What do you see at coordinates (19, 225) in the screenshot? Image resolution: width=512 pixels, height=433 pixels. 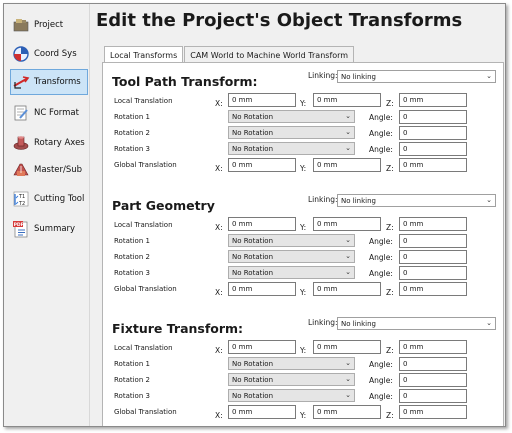 I see `svg-text: PDF` at bounding box center [19, 225].